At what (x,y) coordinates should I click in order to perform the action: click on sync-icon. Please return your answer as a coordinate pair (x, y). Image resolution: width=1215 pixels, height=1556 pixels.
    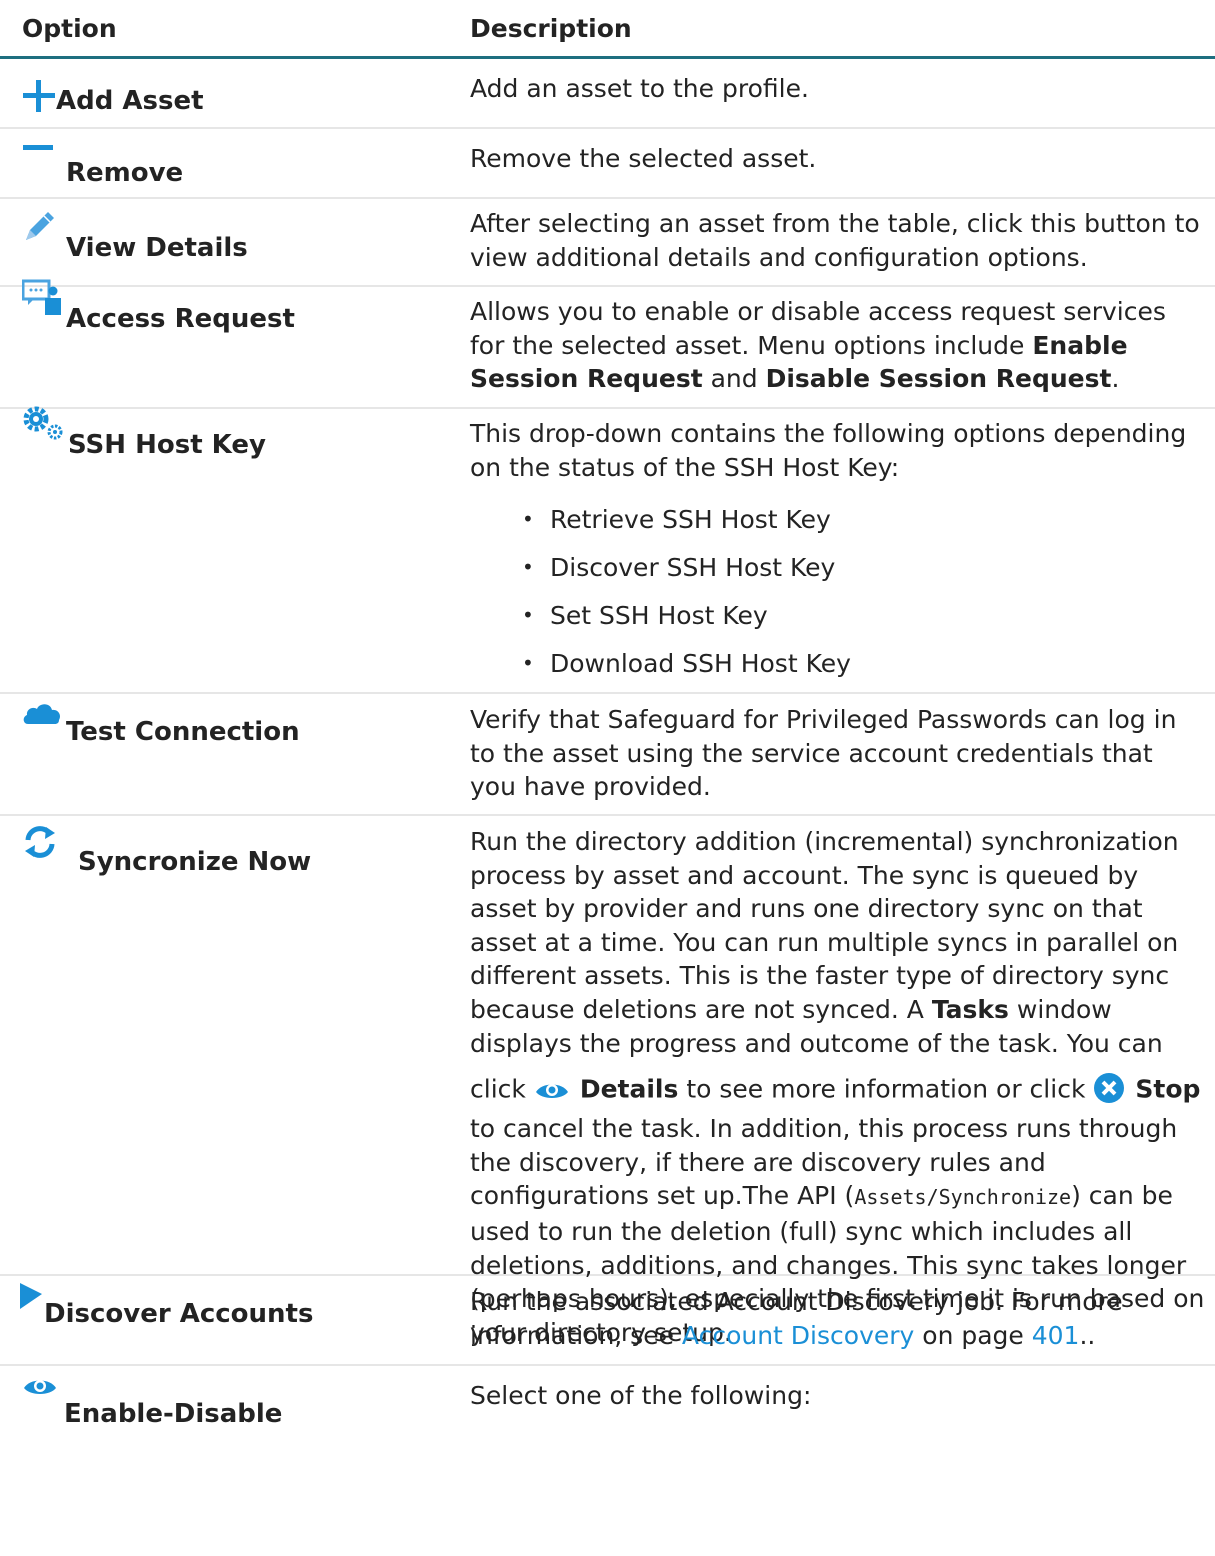
    Looking at the image, I should click on (50, 850).